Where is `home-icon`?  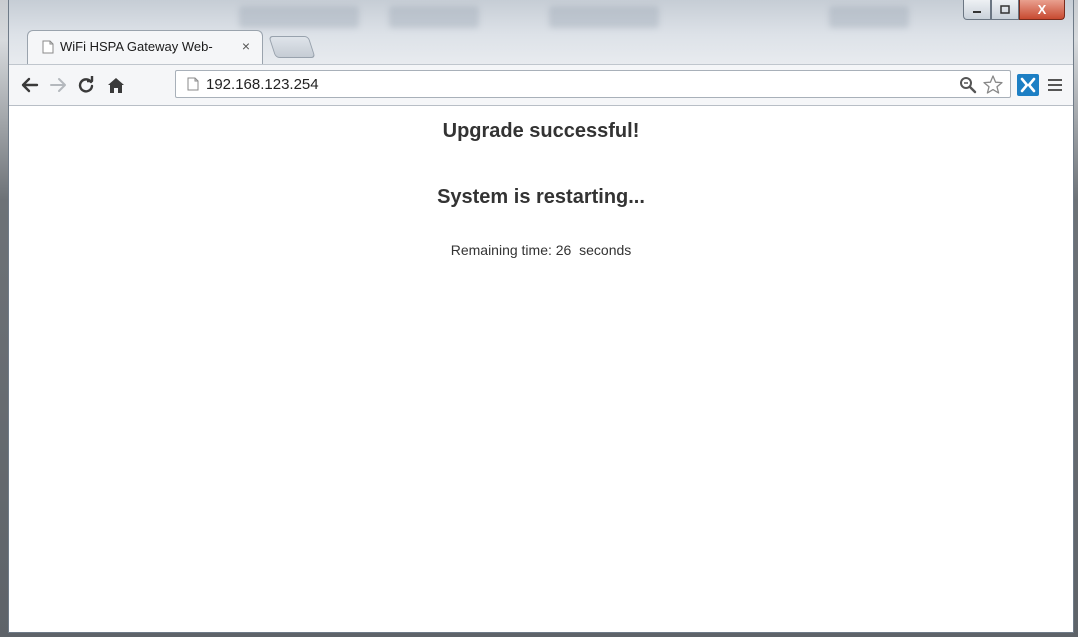
home-icon is located at coordinates (116, 85).